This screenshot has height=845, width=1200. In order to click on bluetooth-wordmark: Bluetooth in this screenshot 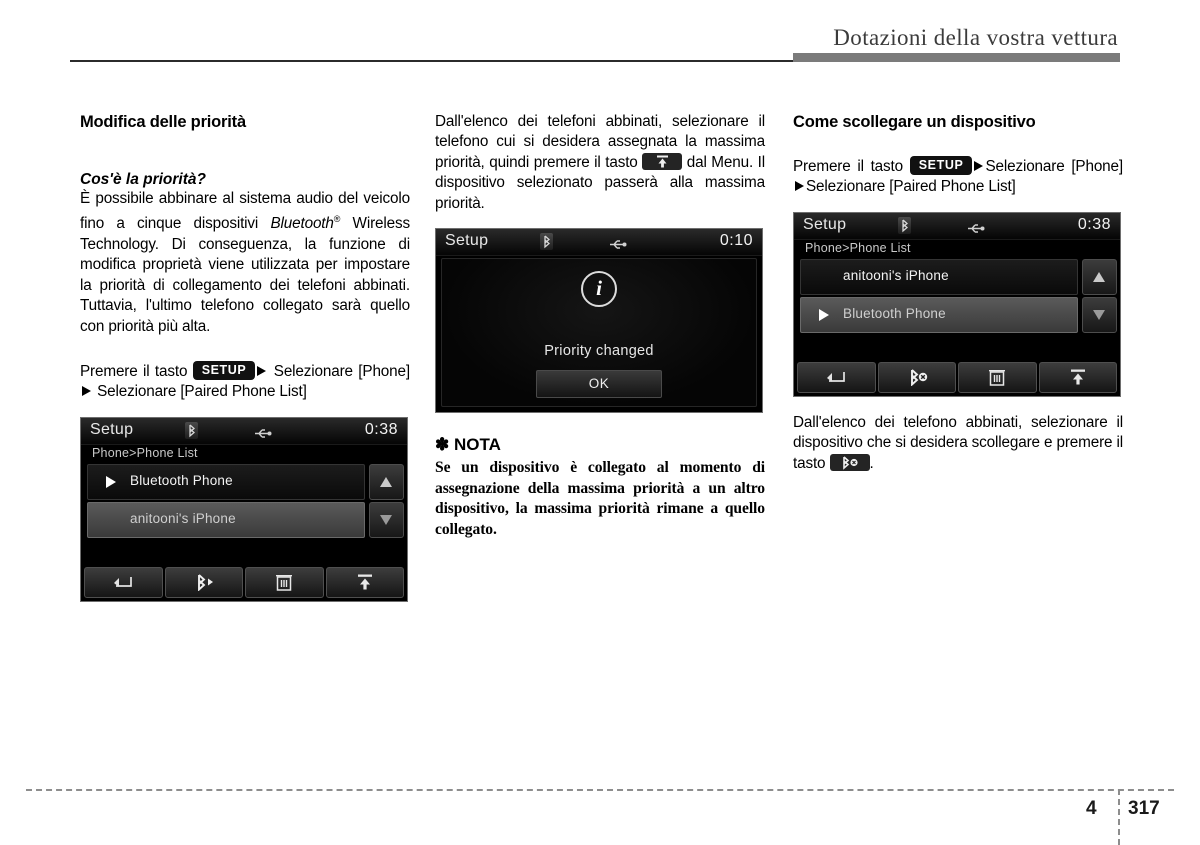, I will do `click(302, 224)`.